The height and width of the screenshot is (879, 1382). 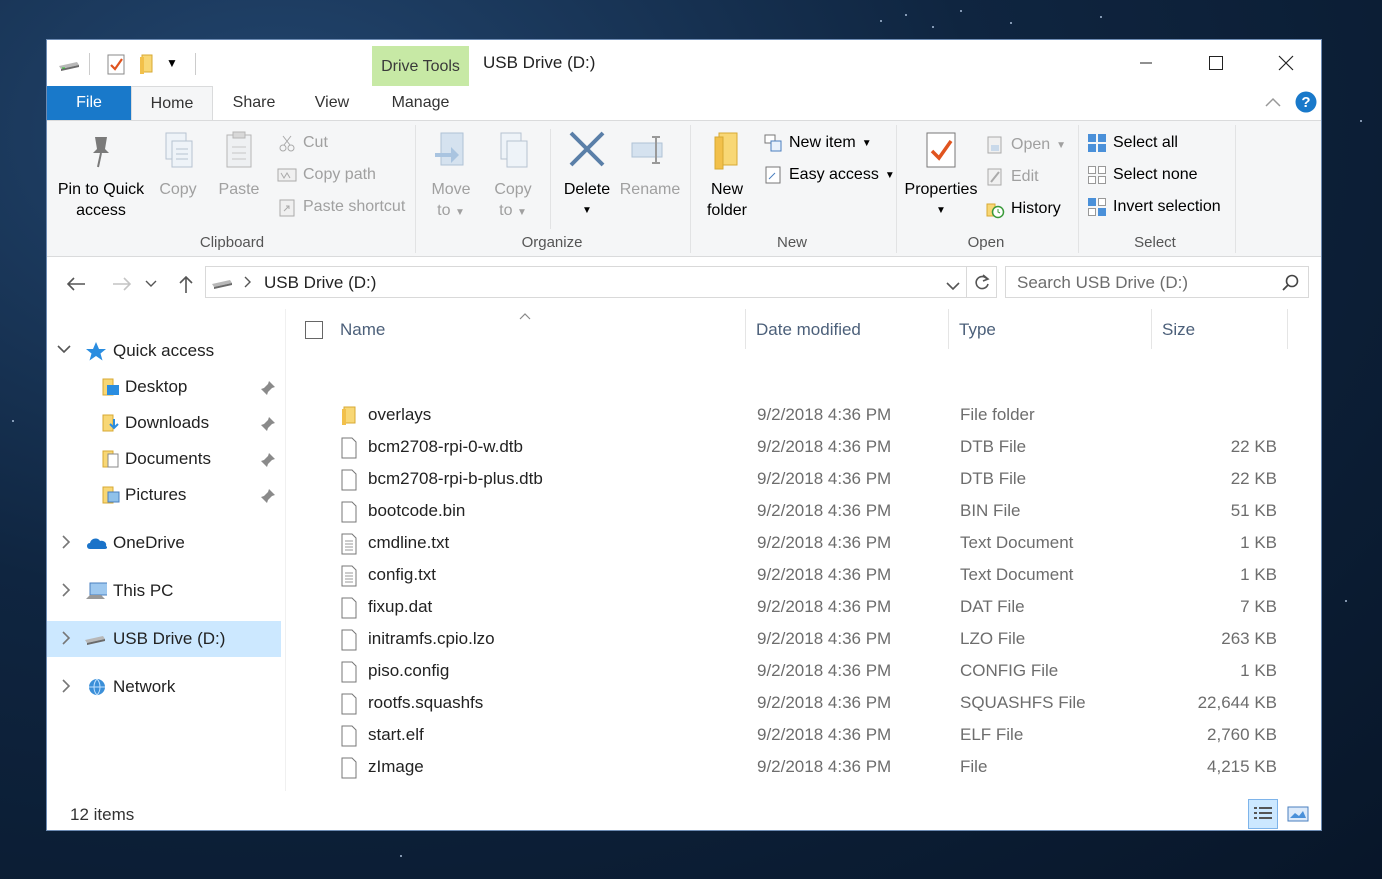 What do you see at coordinates (341, 207) in the screenshot?
I see `paste-shortcut-button: Paste shortcut` at bounding box center [341, 207].